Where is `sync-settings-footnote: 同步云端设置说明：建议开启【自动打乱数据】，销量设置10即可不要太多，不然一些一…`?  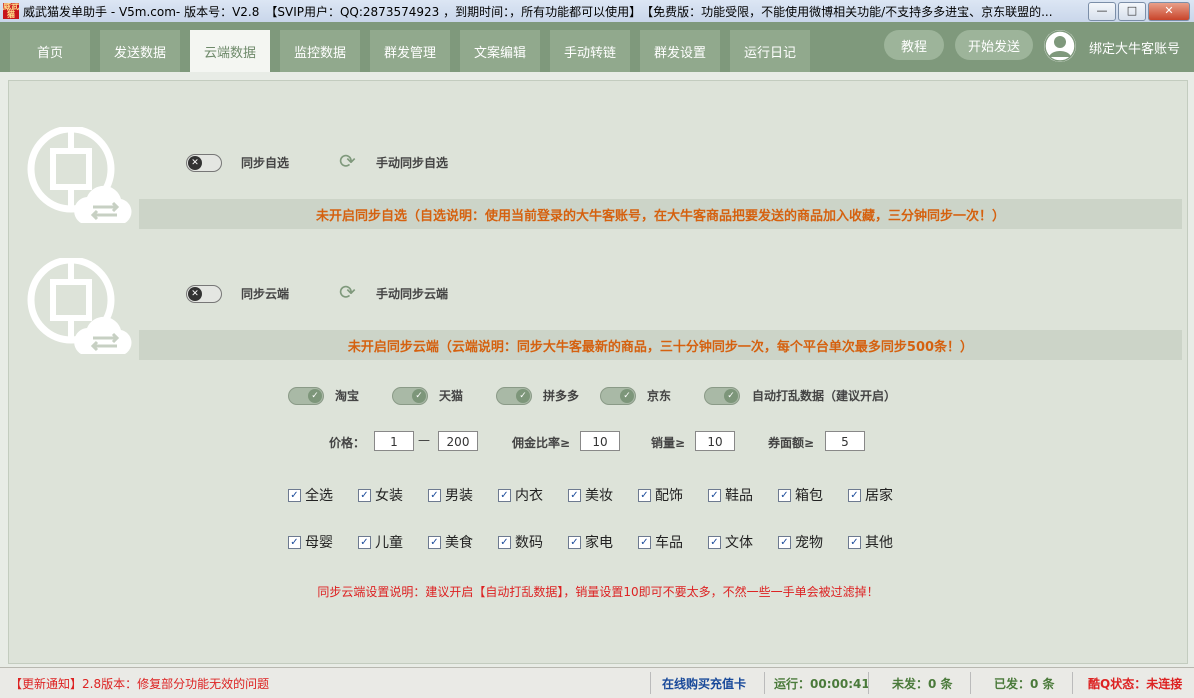 sync-settings-footnote: 同步云端设置说明：建议开启【自动打乱数据】，销量设置10即可不要太多，不然一些一… is located at coordinates (598, 592).